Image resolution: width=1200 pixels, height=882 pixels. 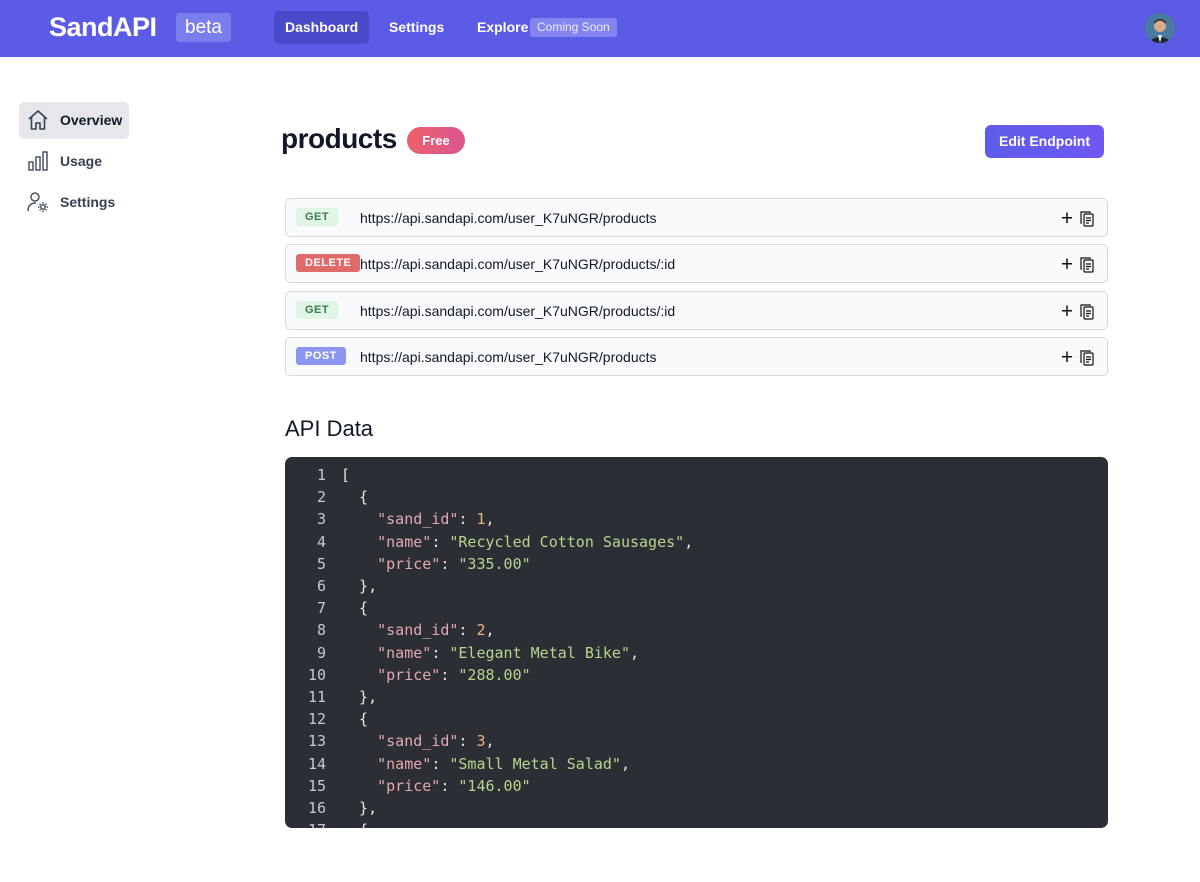 What do you see at coordinates (74, 120) in the screenshot?
I see `sidebar-item-overview: Overview` at bounding box center [74, 120].